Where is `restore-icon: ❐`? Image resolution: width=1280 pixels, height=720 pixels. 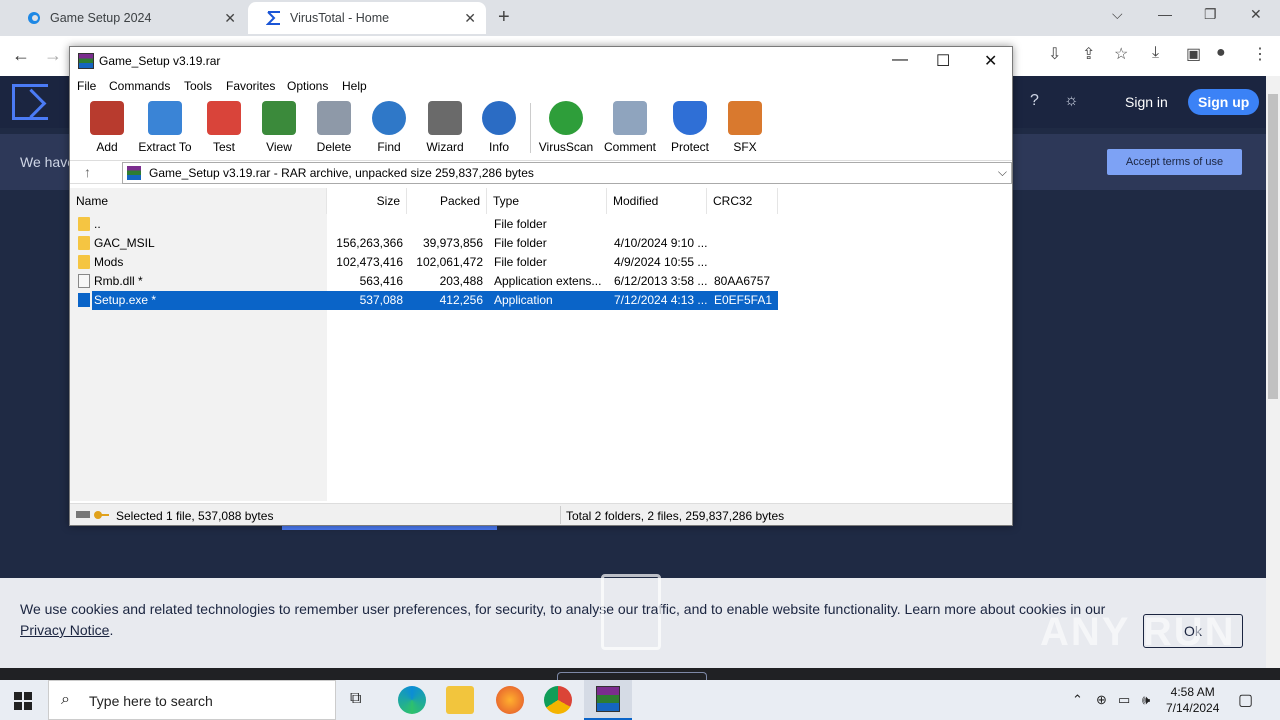
restore-icon: ❐ is located at coordinates (1210, 14).